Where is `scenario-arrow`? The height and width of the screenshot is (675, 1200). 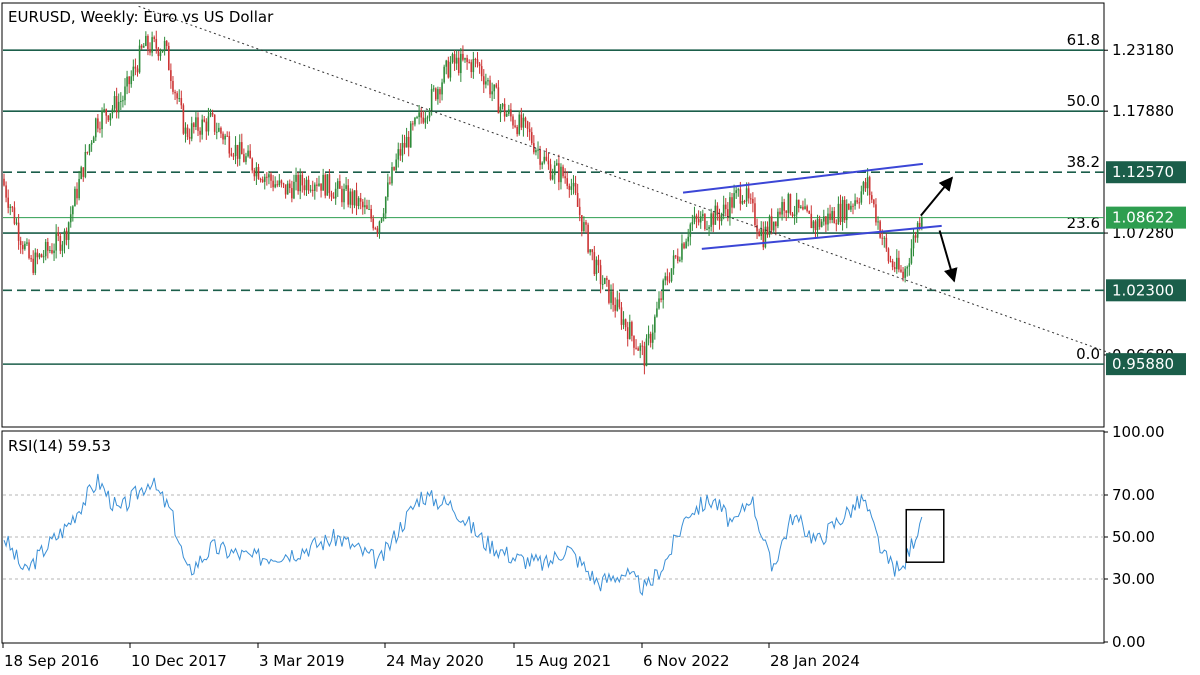 scenario-arrow is located at coordinates (948, 256).